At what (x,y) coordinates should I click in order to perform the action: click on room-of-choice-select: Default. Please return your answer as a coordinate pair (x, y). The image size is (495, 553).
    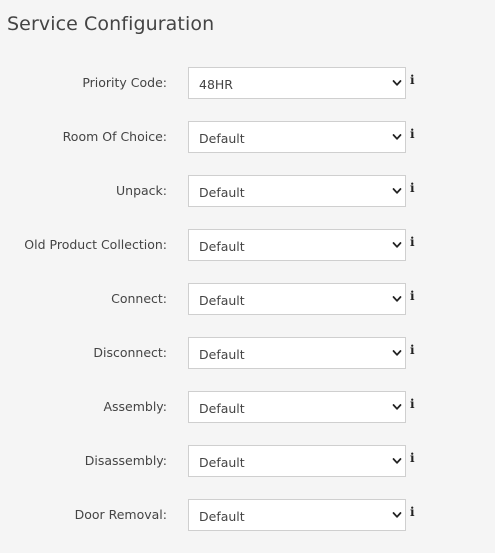
    Looking at the image, I should click on (297, 137).